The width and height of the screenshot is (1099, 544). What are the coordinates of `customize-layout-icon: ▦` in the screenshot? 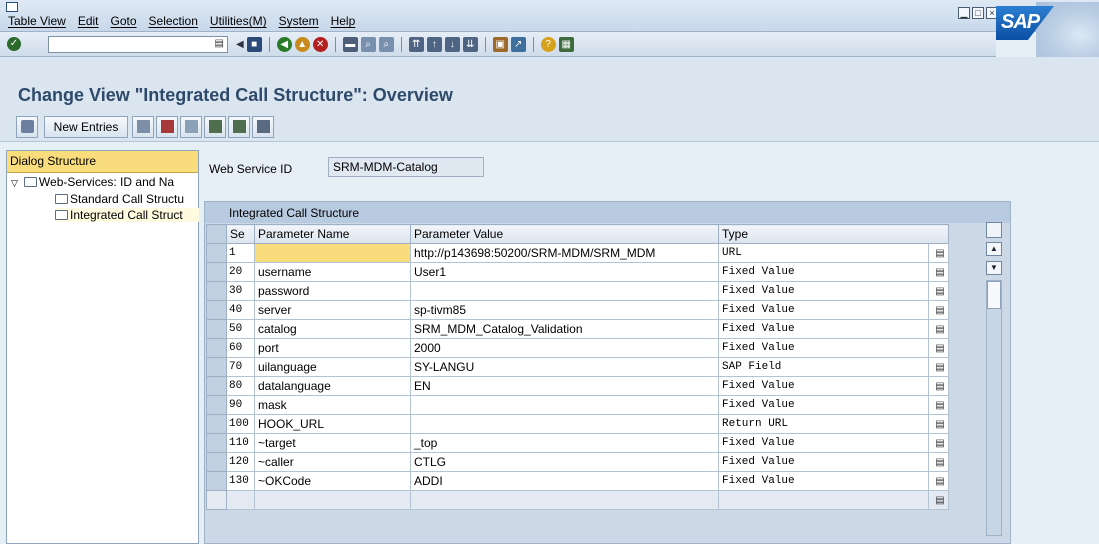 It's located at (566, 44).